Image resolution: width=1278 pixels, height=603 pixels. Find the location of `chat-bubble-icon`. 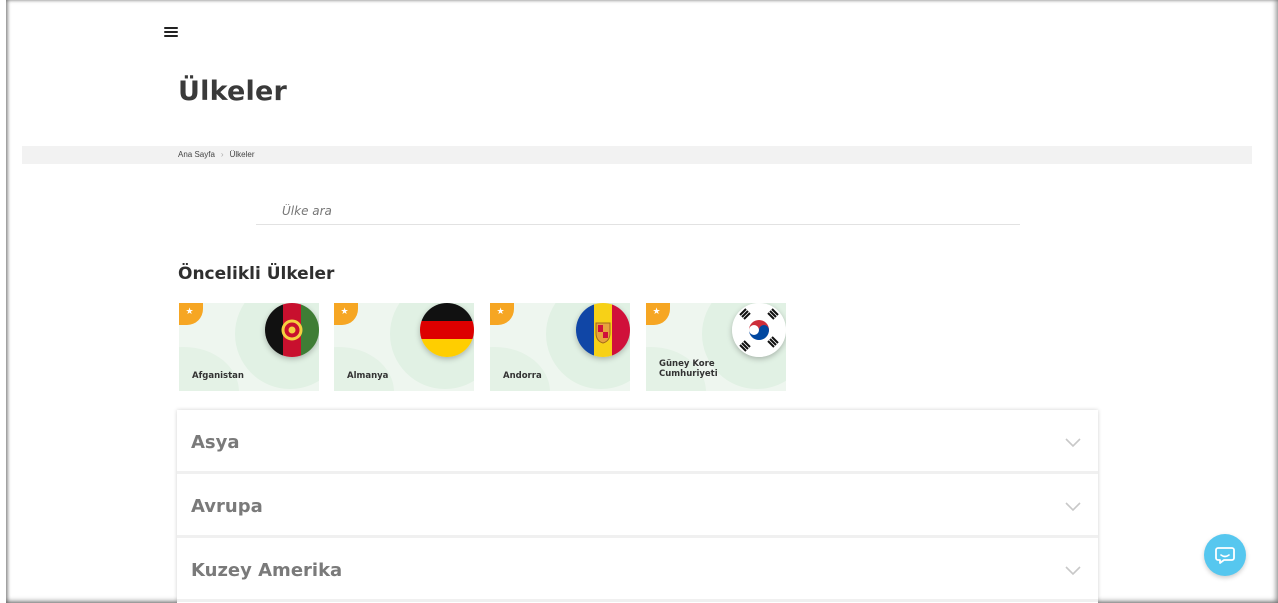

chat-bubble-icon is located at coordinates (1225, 555).